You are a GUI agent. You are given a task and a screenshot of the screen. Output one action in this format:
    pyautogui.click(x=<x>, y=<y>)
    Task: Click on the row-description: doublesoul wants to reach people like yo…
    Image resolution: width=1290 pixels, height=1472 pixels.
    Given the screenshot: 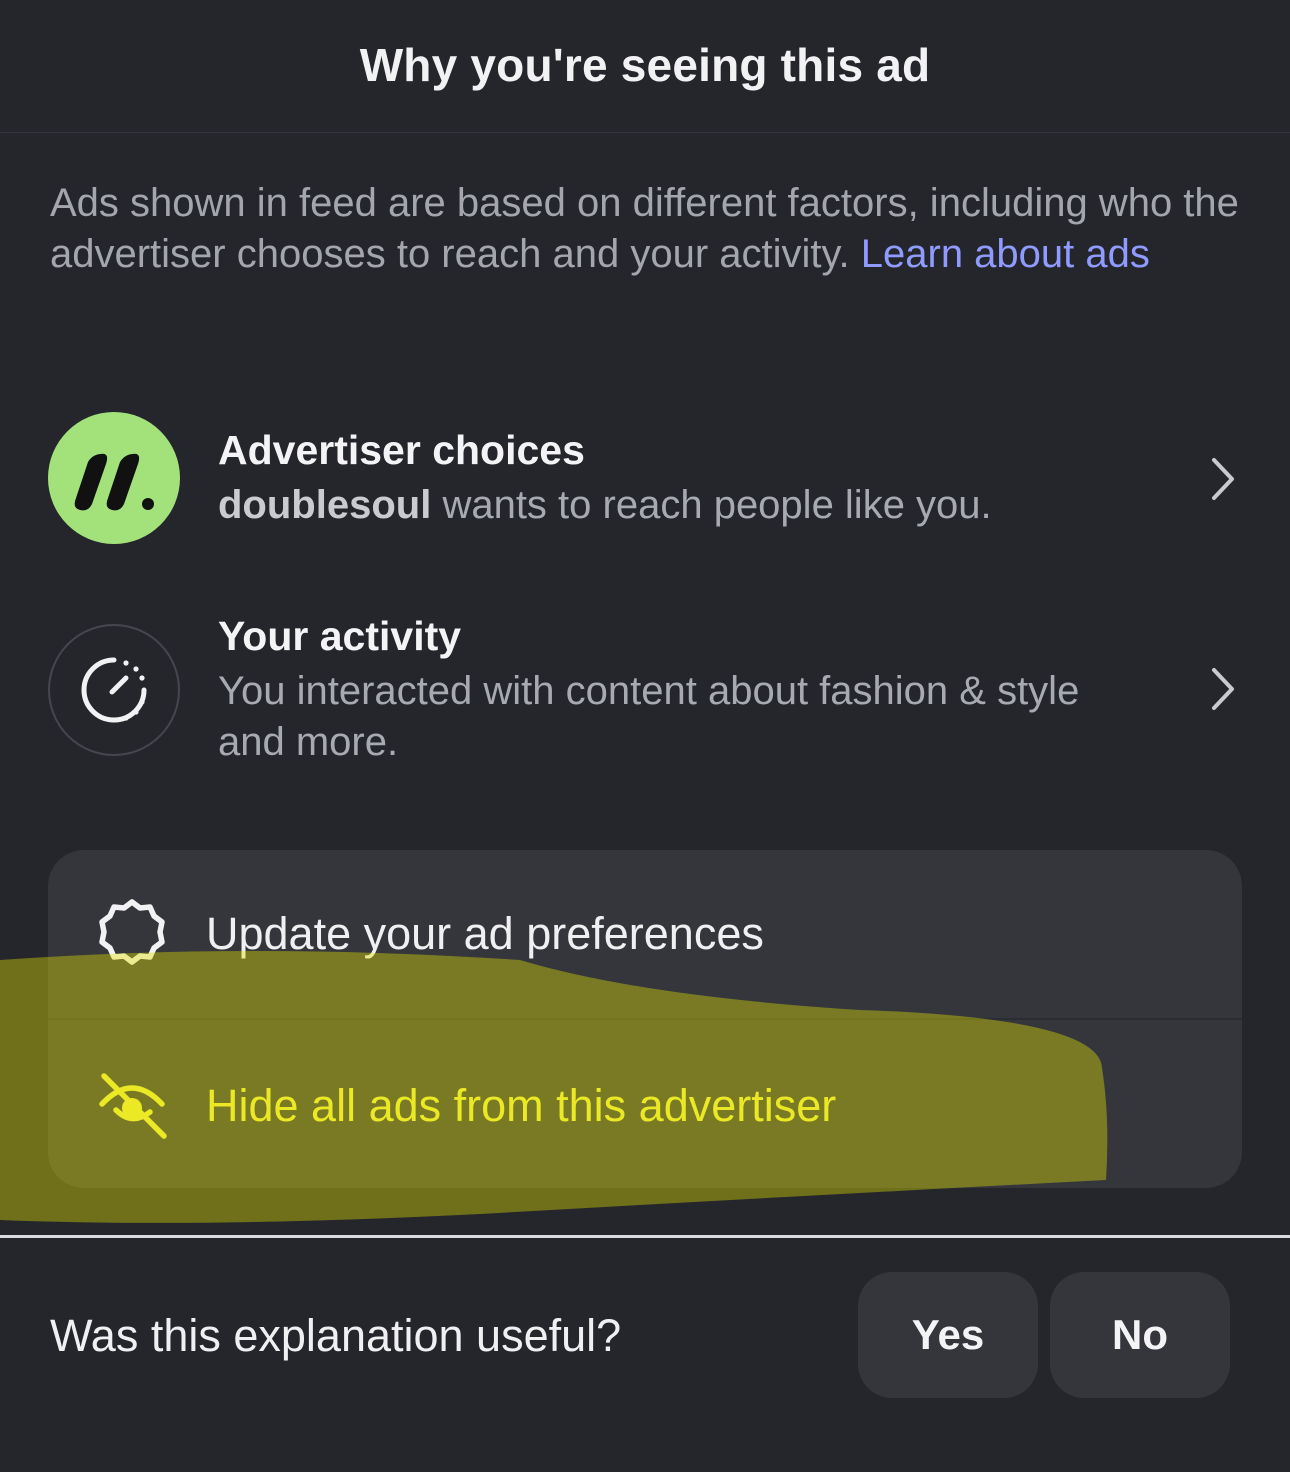 What is the action you would take?
    pyautogui.click(x=658, y=505)
    